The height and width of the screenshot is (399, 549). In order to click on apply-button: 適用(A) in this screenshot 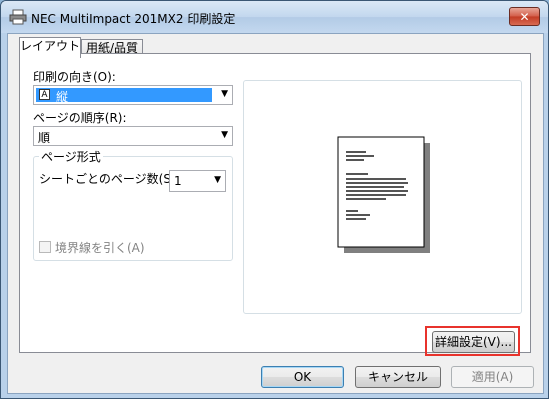, I will do `click(492, 377)`.